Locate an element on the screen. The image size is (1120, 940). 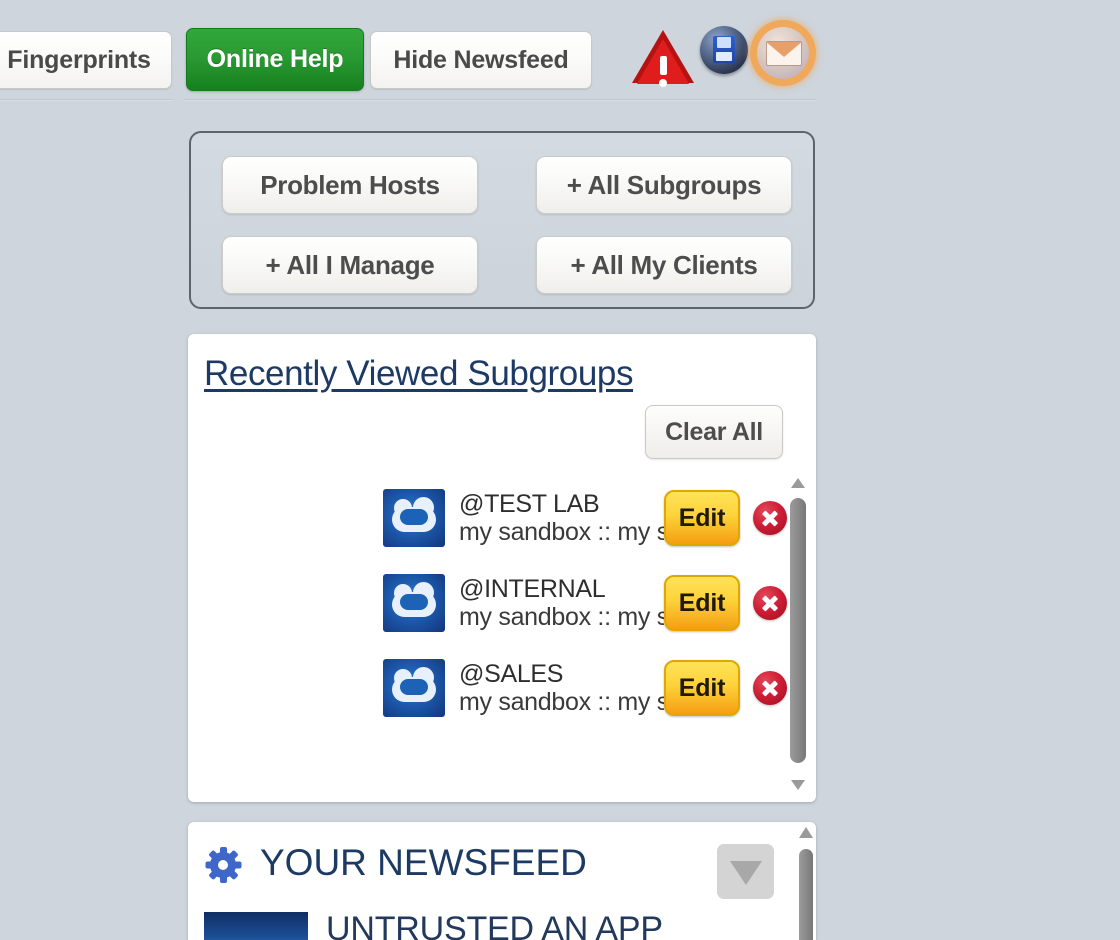
page-scrollbar-thumb is located at coordinates (806, 894).